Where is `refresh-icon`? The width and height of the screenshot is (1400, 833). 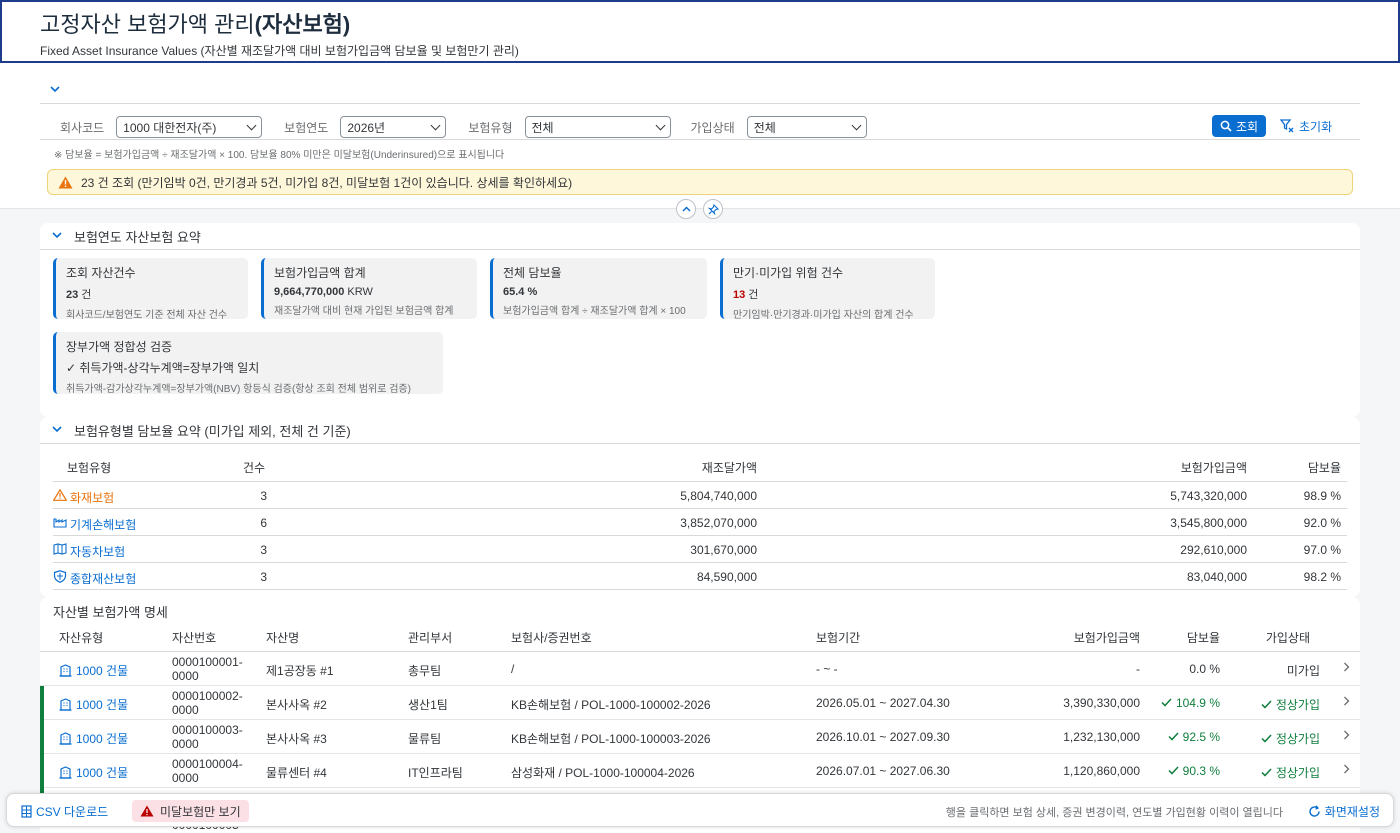 refresh-icon is located at coordinates (1314, 811).